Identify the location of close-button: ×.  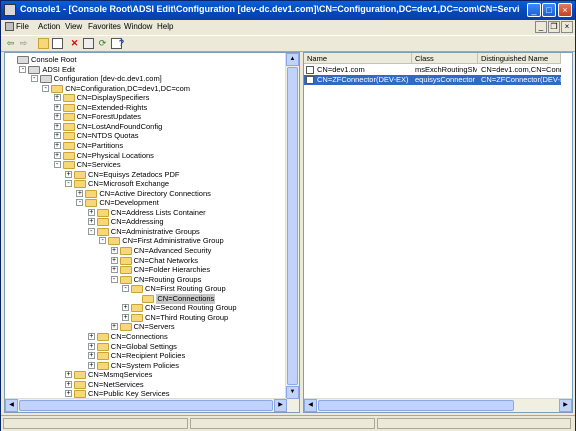
(565, 10).